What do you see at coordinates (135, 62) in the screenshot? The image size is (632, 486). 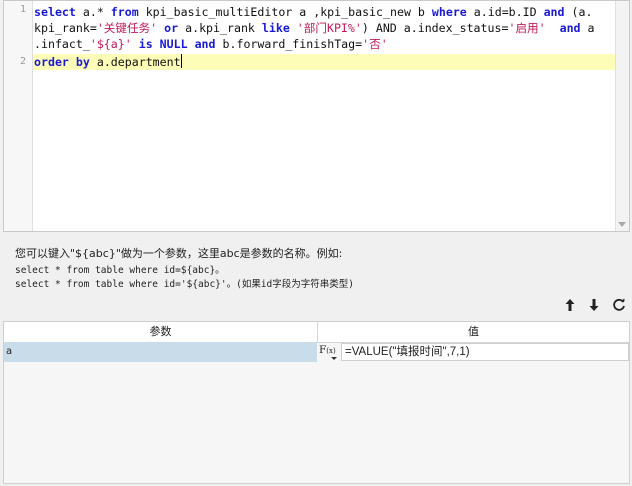 I see `sql-text: a.department` at bounding box center [135, 62].